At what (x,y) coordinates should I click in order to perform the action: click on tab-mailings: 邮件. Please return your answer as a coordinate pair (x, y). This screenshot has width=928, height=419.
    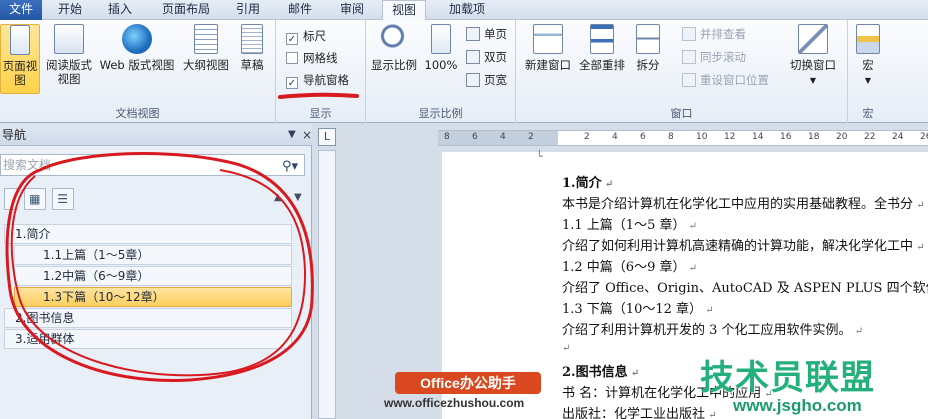
    Looking at the image, I should click on (300, 10).